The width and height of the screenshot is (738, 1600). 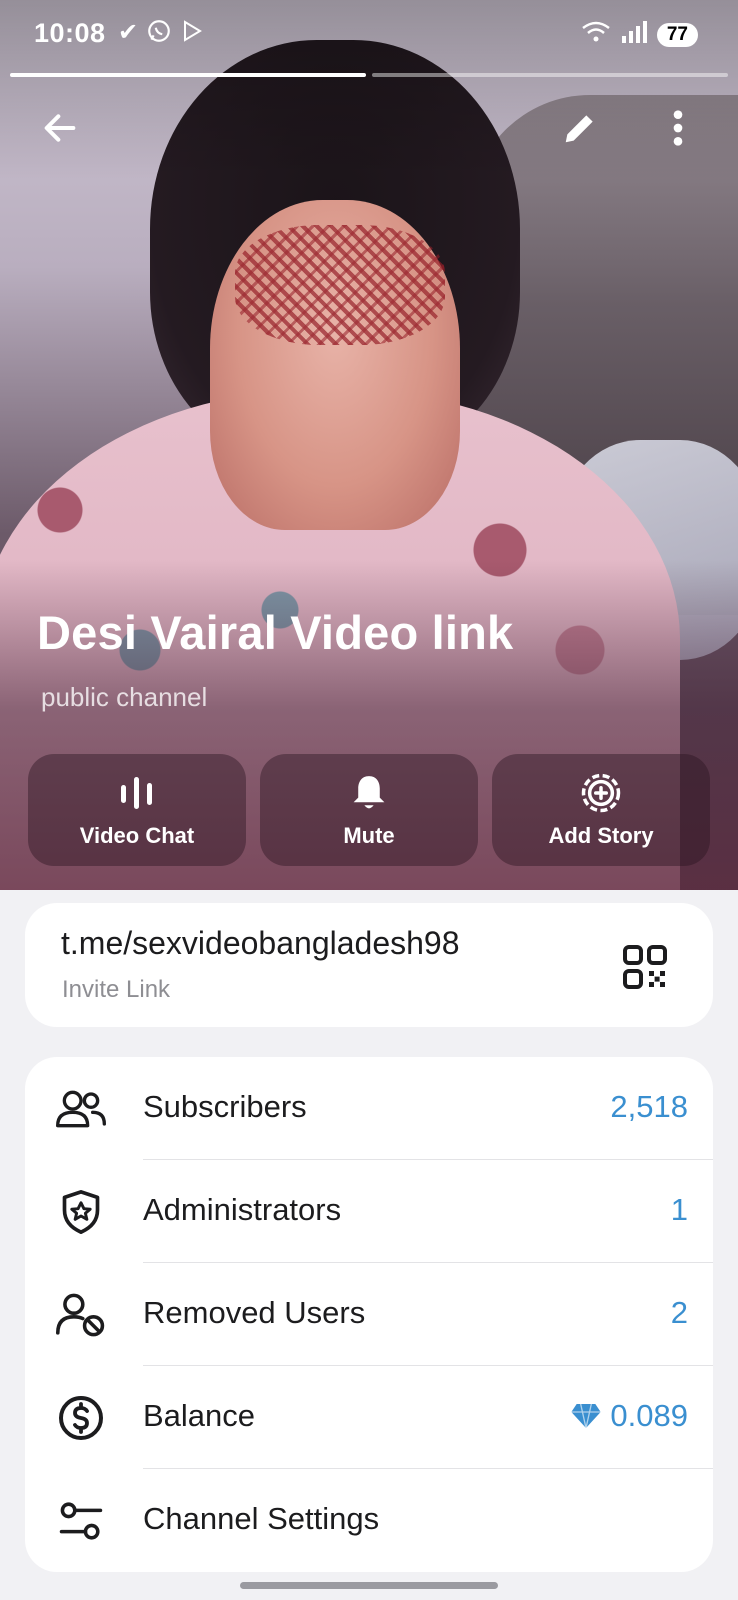 What do you see at coordinates (242, 1209) in the screenshot?
I see `administrators-label: Administrators` at bounding box center [242, 1209].